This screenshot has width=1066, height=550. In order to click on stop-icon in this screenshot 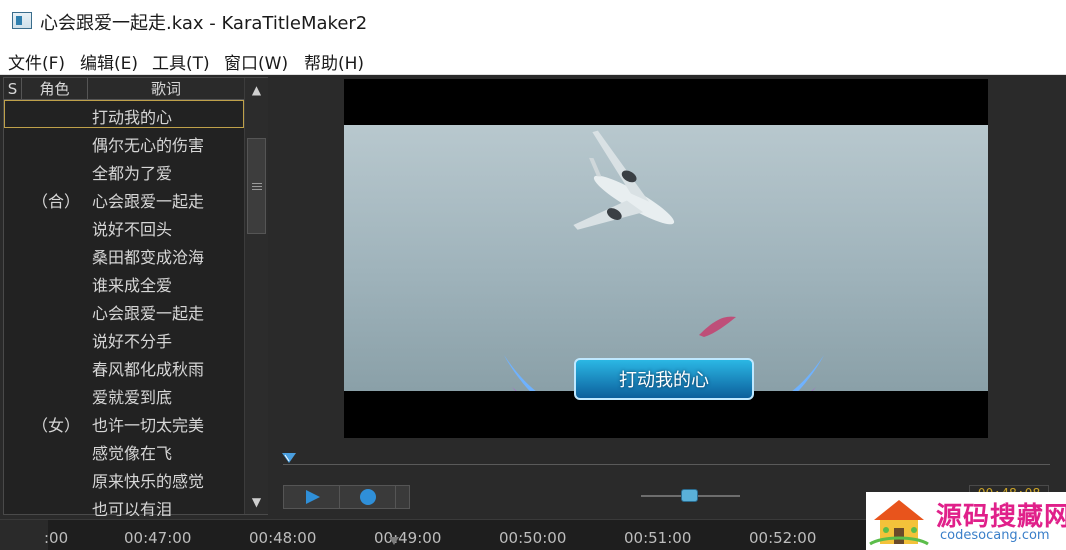, I will do `click(368, 497)`.